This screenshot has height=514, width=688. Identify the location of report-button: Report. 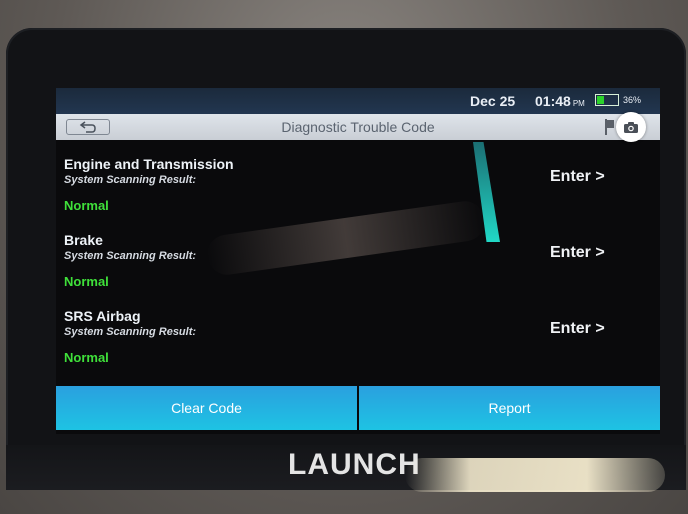
(509, 408).